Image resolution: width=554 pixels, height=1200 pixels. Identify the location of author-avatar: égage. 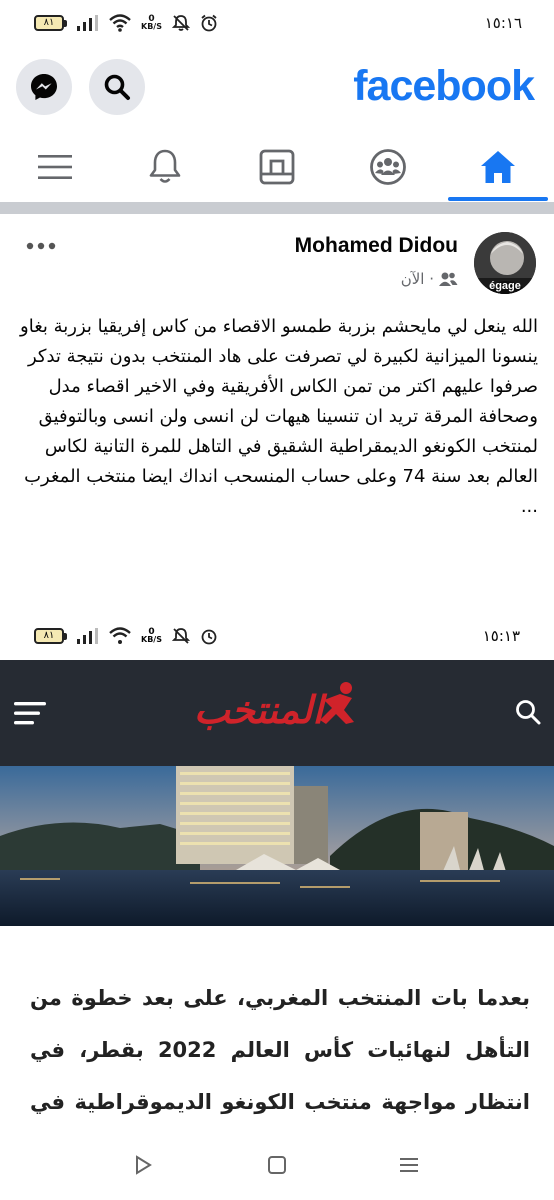
(505, 263).